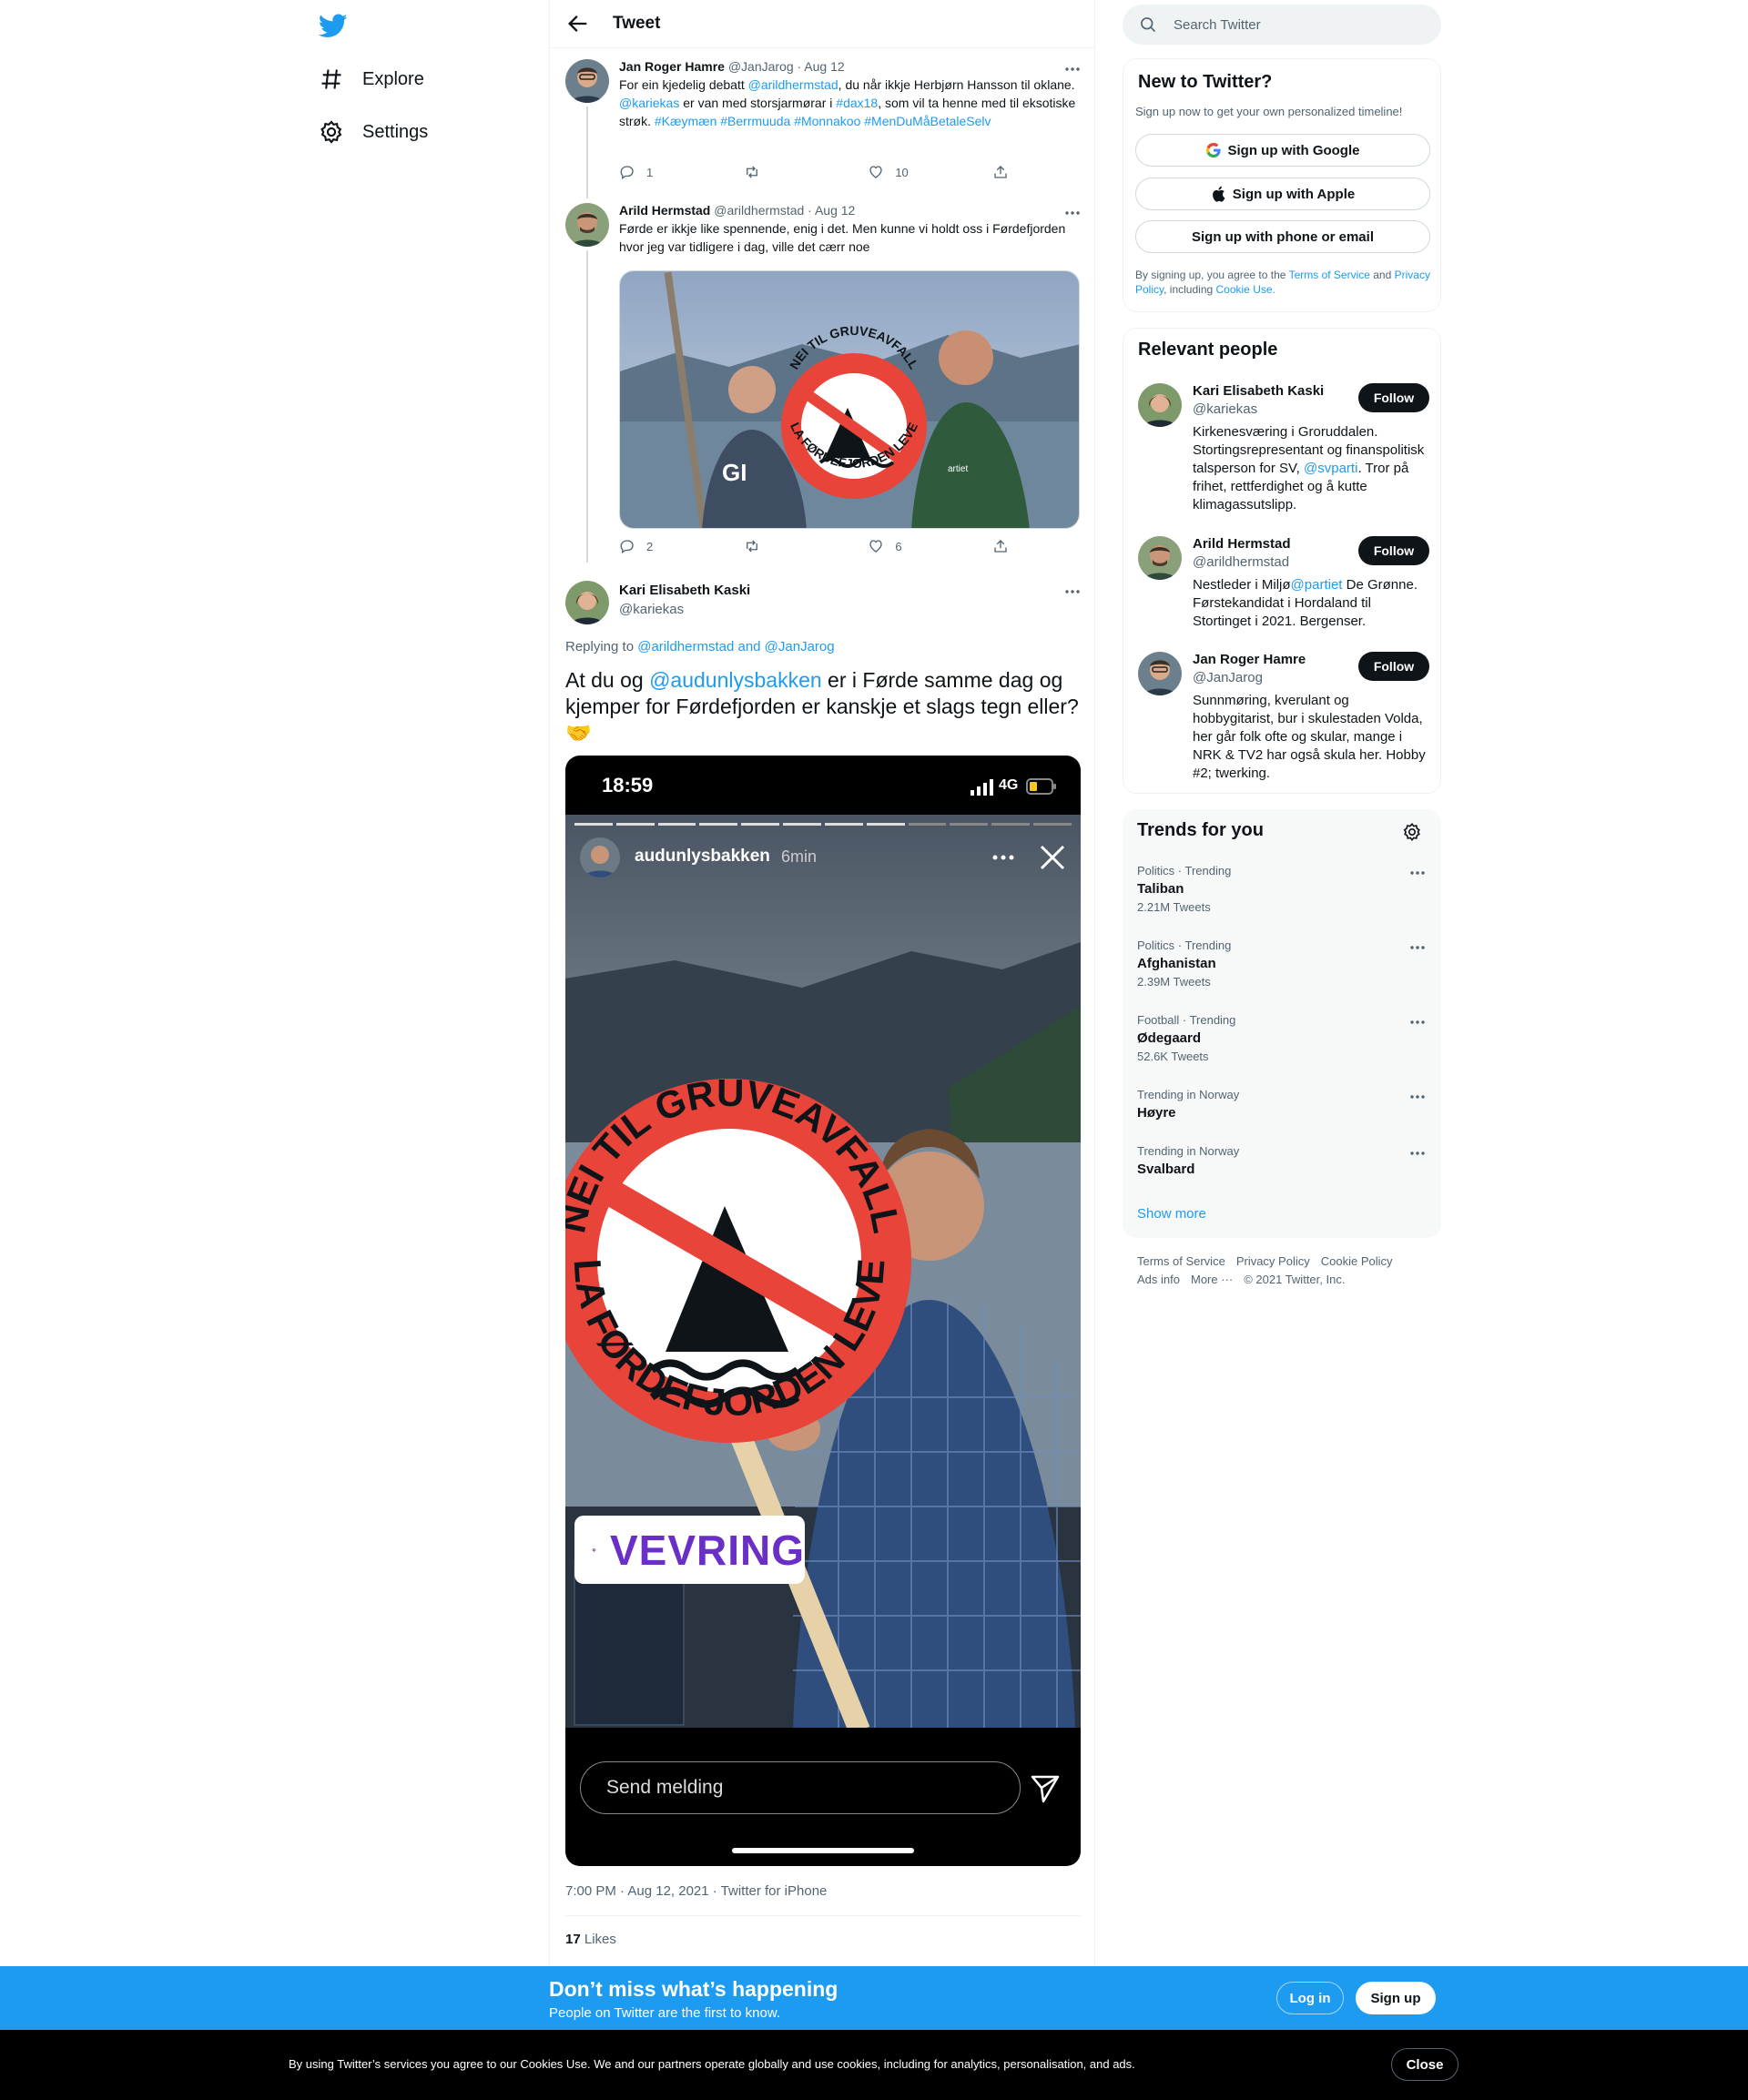  What do you see at coordinates (1357, 1261) in the screenshot?
I see `footer-cookie-link: Cookie Policy` at bounding box center [1357, 1261].